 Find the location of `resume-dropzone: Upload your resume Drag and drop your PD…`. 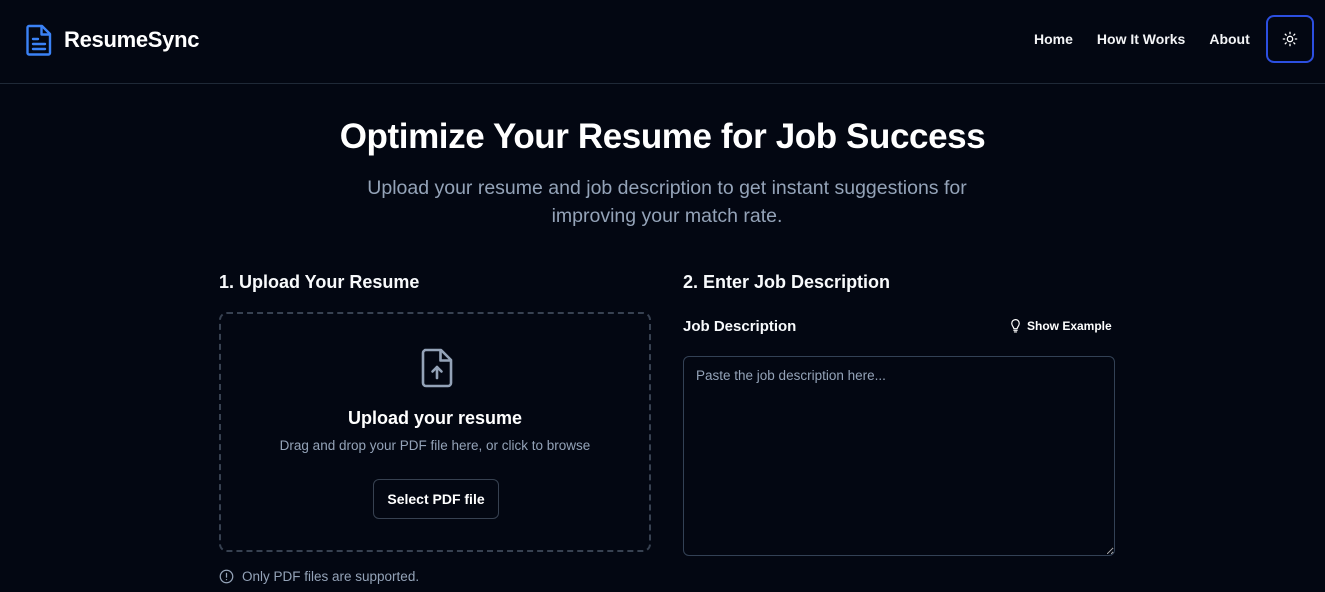

resume-dropzone: Upload your resume Drag and drop your PD… is located at coordinates (435, 432).